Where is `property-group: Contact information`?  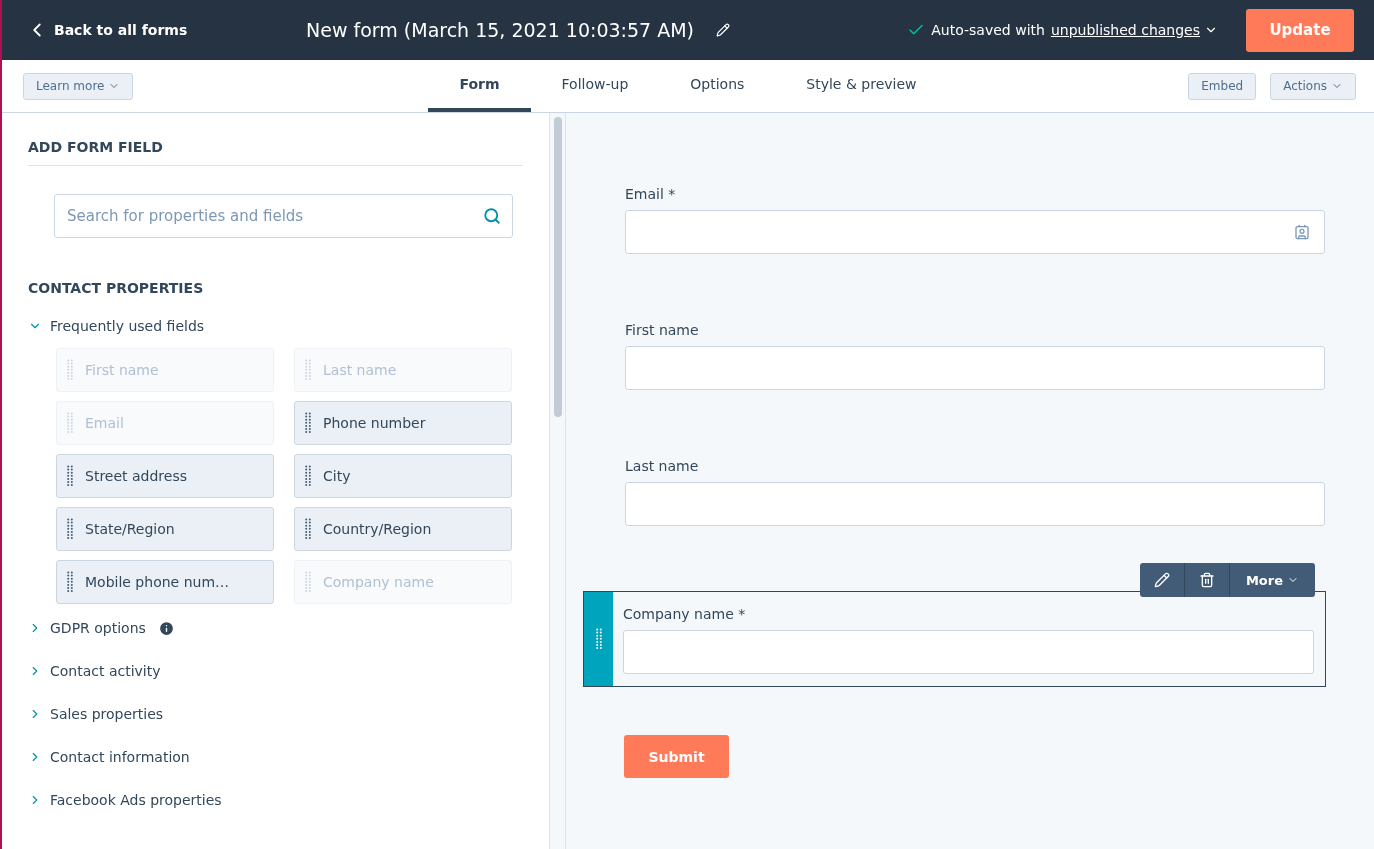
property-group: Contact information is located at coordinates (275, 757).